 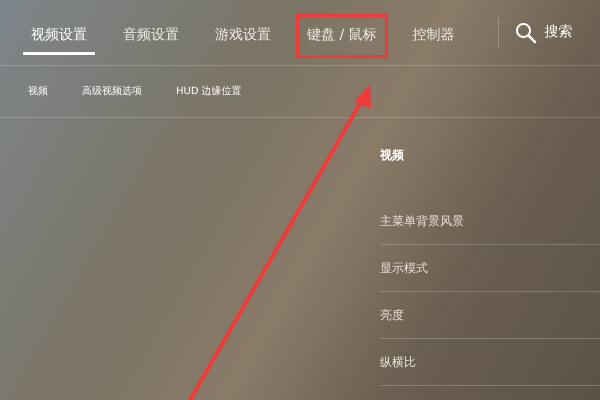 I want to click on setting-label: 主菜单背景风景, so click(x=422, y=221).